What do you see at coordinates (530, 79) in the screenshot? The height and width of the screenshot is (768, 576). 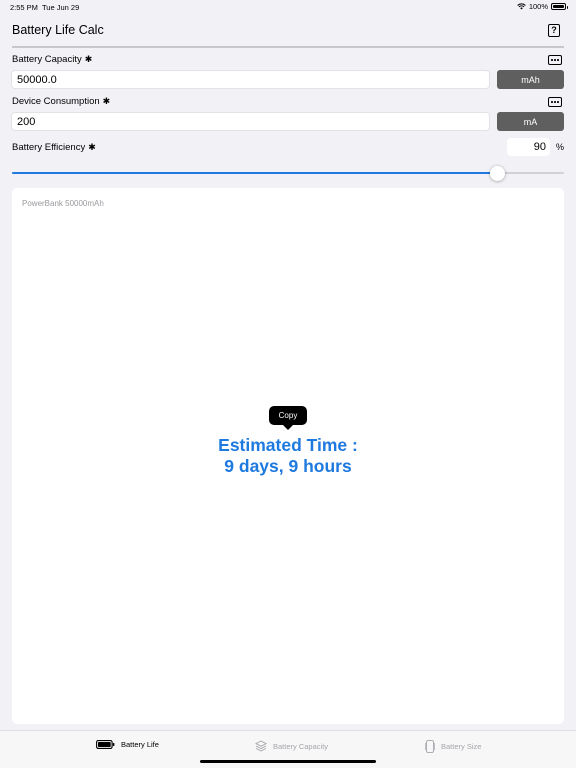 I see `capacity-unit-button: mAh` at bounding box center [530, 79].